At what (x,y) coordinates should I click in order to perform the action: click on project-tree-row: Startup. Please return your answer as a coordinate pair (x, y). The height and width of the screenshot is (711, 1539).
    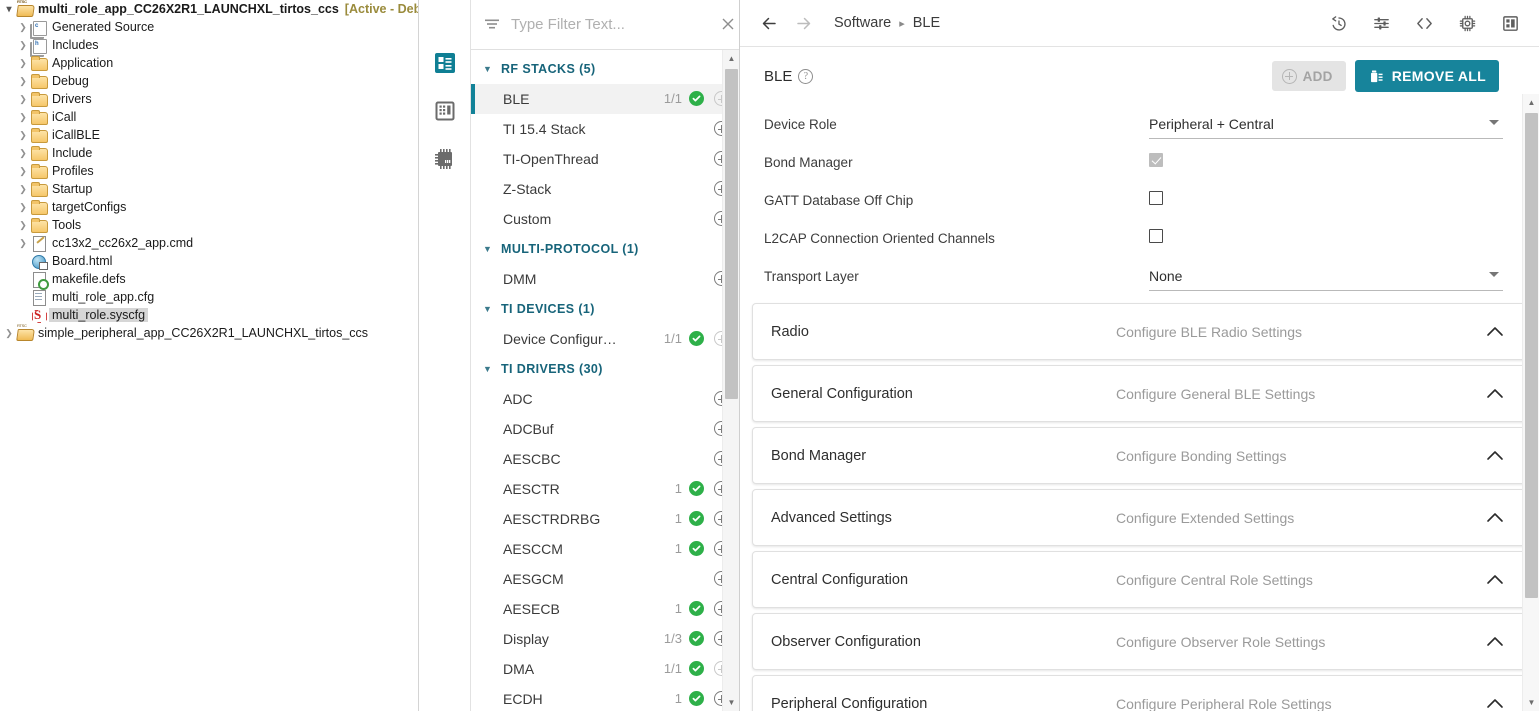
    Looking at the image, I should click on (209, 189).